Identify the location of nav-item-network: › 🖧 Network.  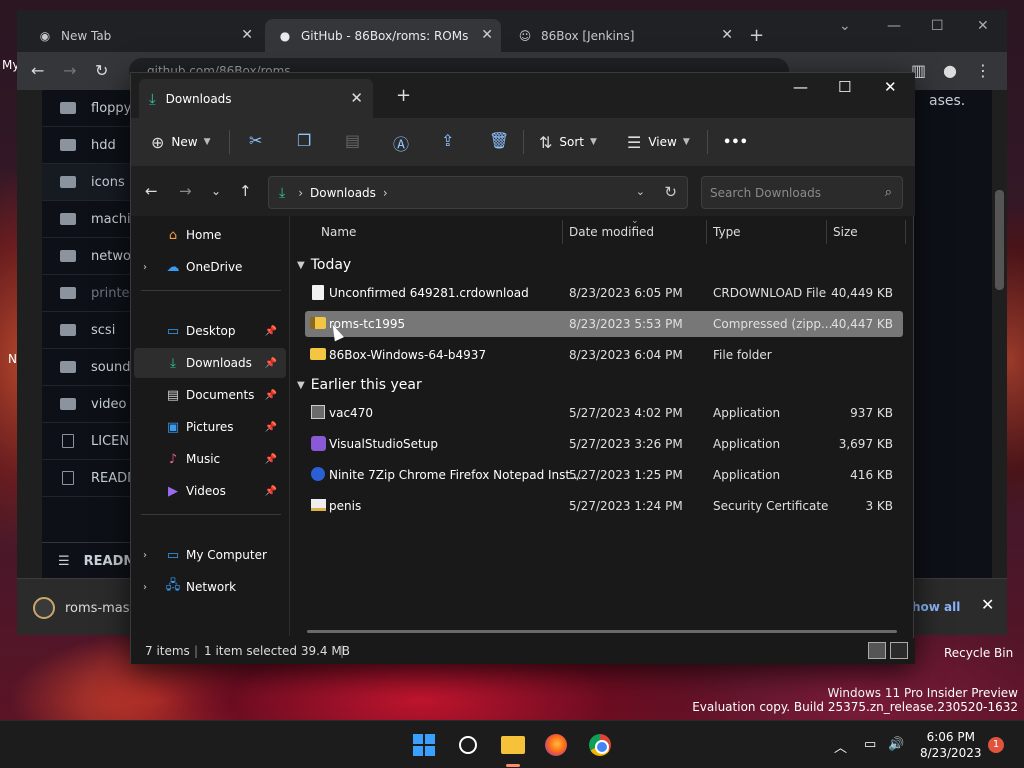
(210, 587).